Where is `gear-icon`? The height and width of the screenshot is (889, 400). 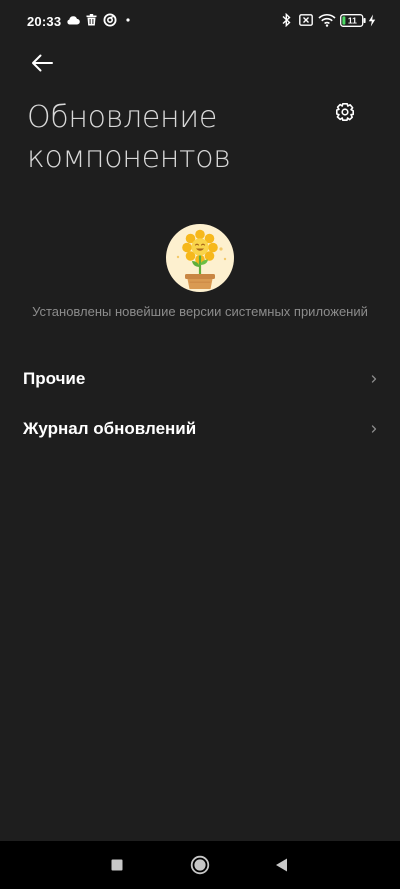 gear-icon is located at coordinates (345, 112).